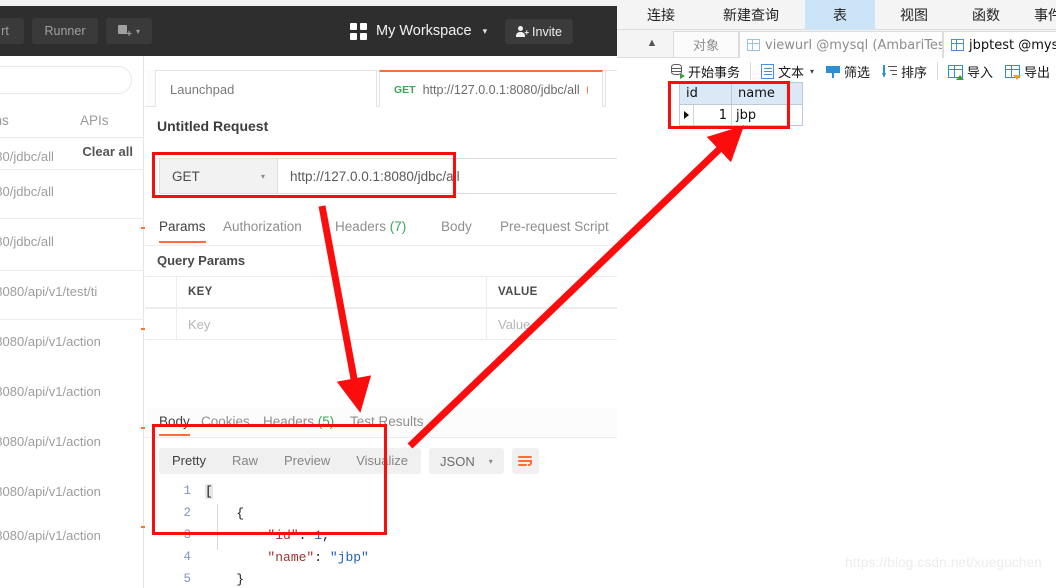  I want to click on import-icon, so click(955, 72).